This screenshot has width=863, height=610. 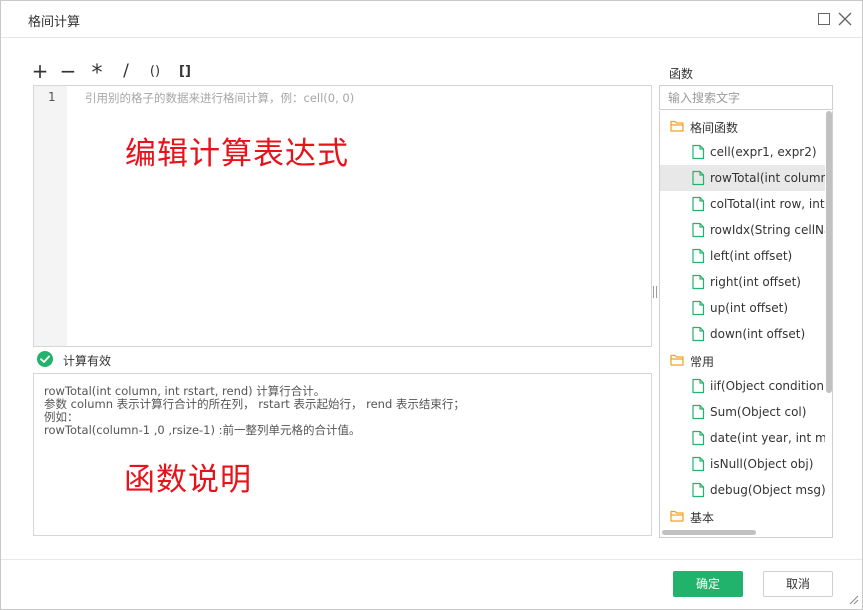 What do you see at coordinates (853, 599) in the screenshot?
I see `resize-grip-icon` at bounding box center [853, 599].